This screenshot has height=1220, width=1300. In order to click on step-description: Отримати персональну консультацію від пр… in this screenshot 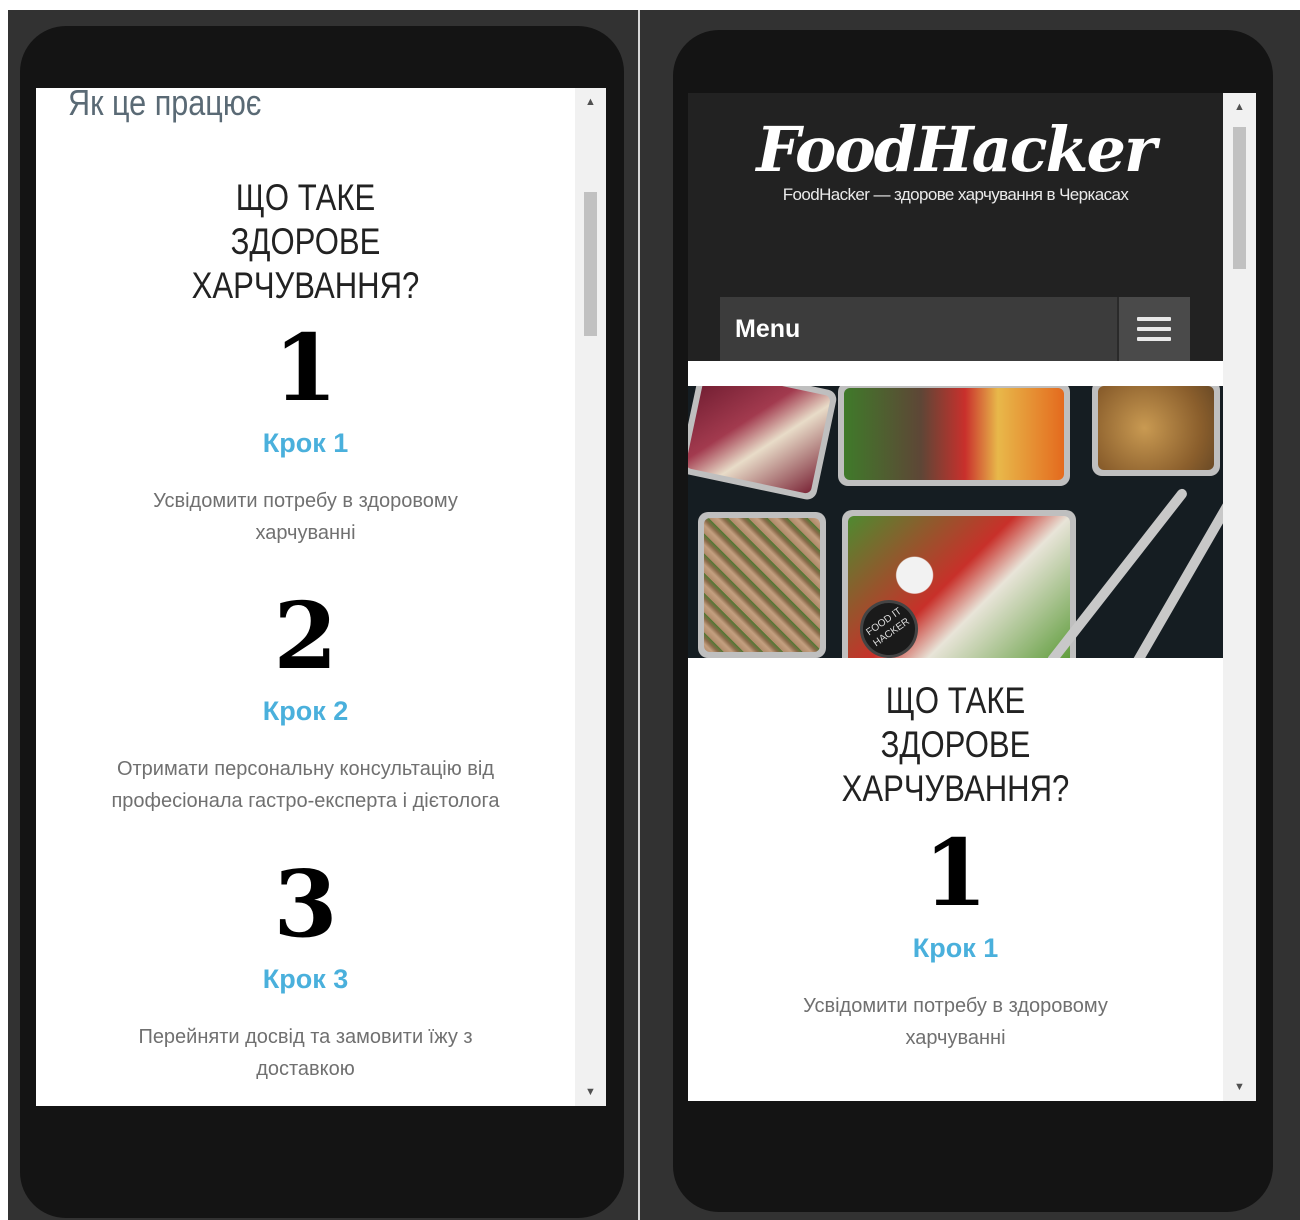, I will do `click(305, 785)`.